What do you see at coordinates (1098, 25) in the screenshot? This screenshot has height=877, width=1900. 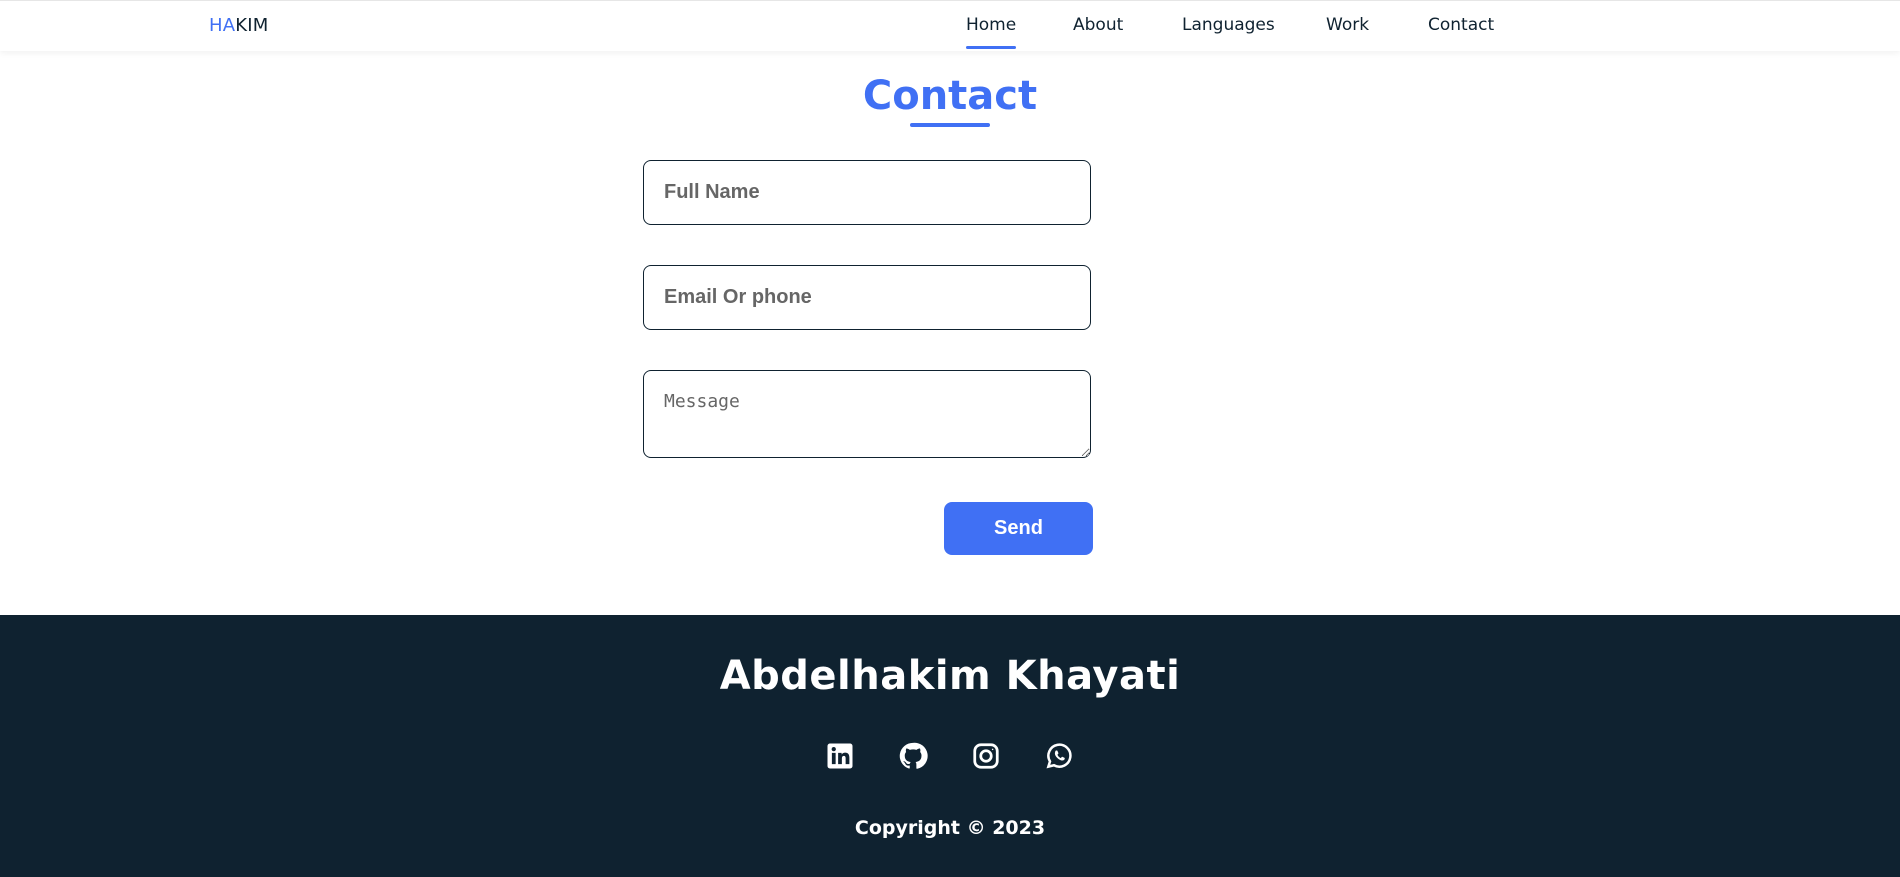 I see `nav-about: About` at bounding box center [1098, 25].